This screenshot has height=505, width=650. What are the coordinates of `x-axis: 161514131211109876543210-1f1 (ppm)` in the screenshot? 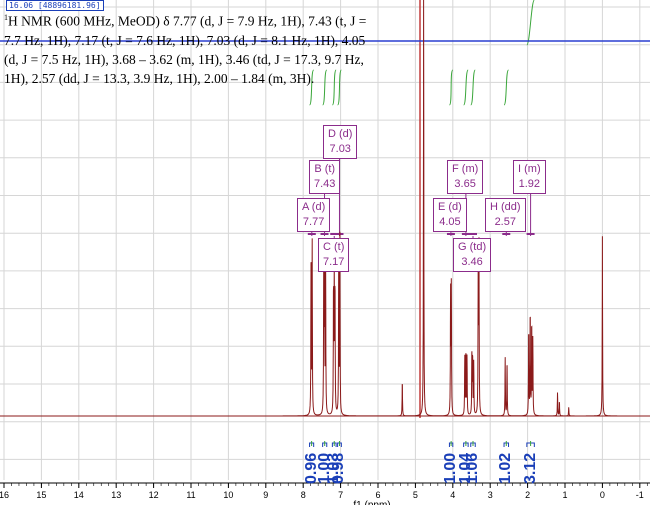 It's located at (325, 493).